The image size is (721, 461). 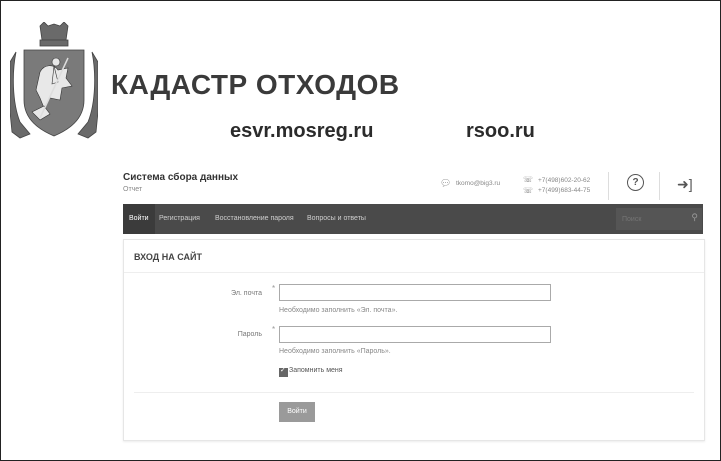 I want to click on app-subtitle: Отчет, so click(x=133, y=189).